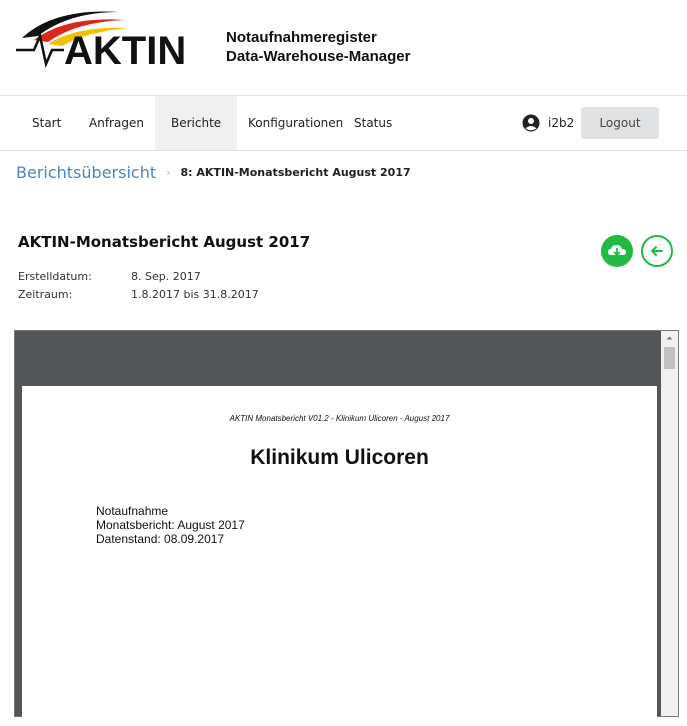  Describe the element at coordinates (166, 276) in the screenshot. I see `created-value: 8. Sep. 2017` at that location.